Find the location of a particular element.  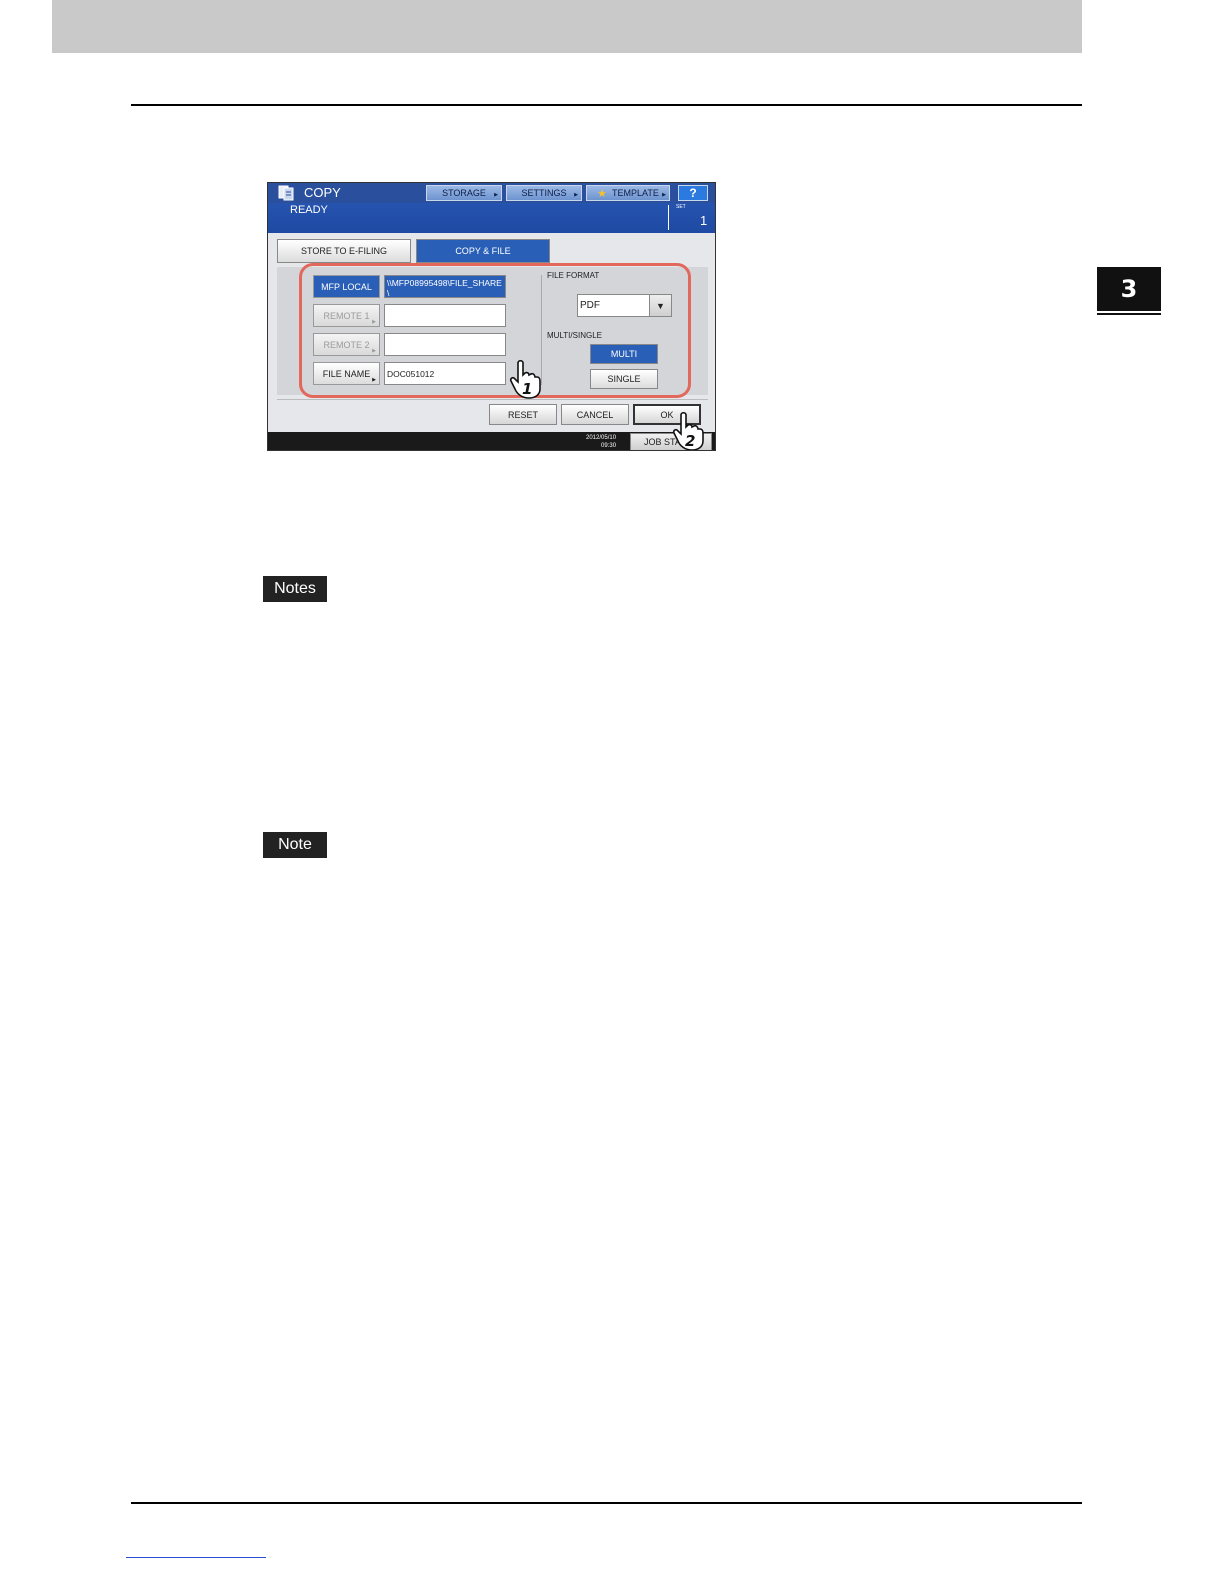

footer-rule is located at coordinates (606, 1503).